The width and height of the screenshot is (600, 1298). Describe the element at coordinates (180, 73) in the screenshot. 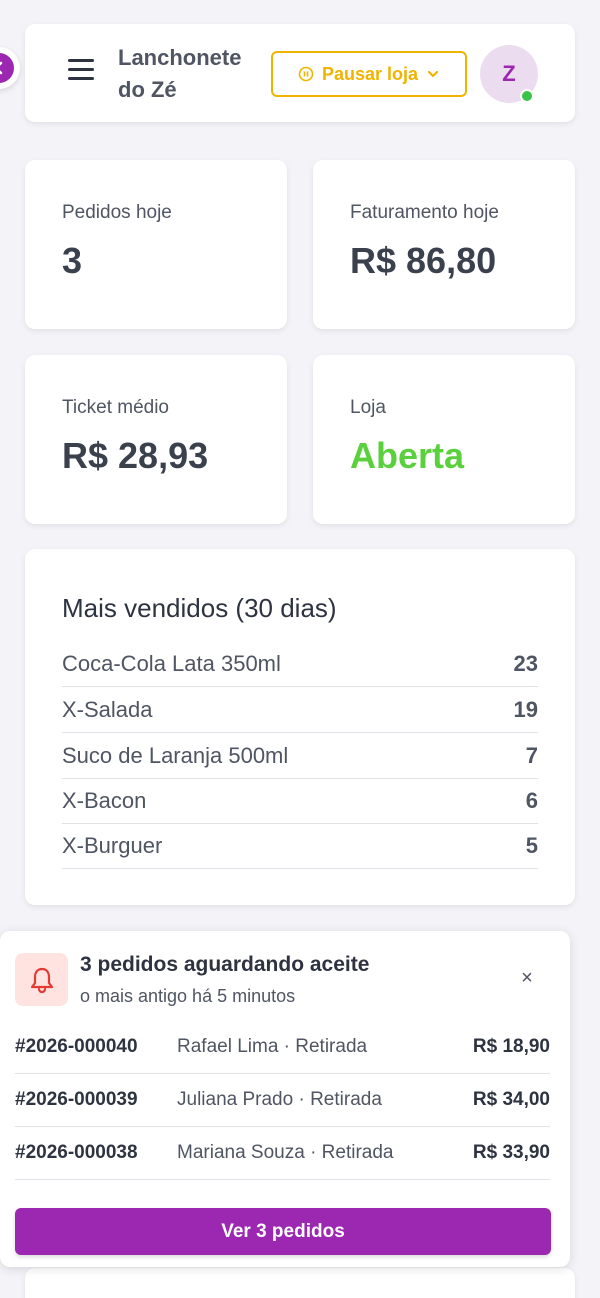

I see `store-name: Lanchonete do Zé` at that location.